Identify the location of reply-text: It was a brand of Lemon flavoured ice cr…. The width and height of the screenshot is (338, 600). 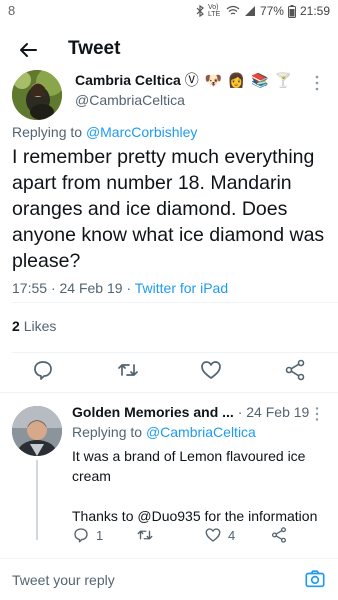
(201, 486).